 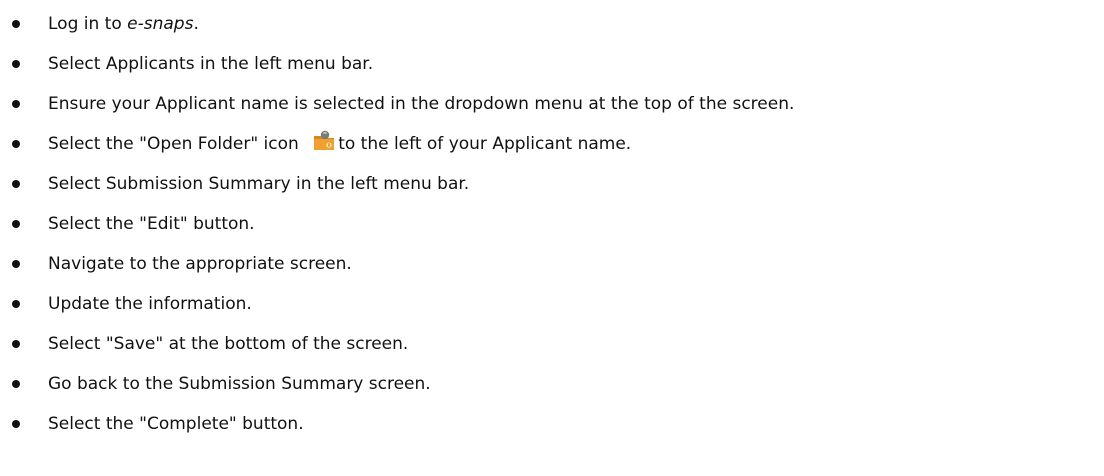 I want to click on list-item: Navigate to the appropriate screen., so click(x=552, y=264).